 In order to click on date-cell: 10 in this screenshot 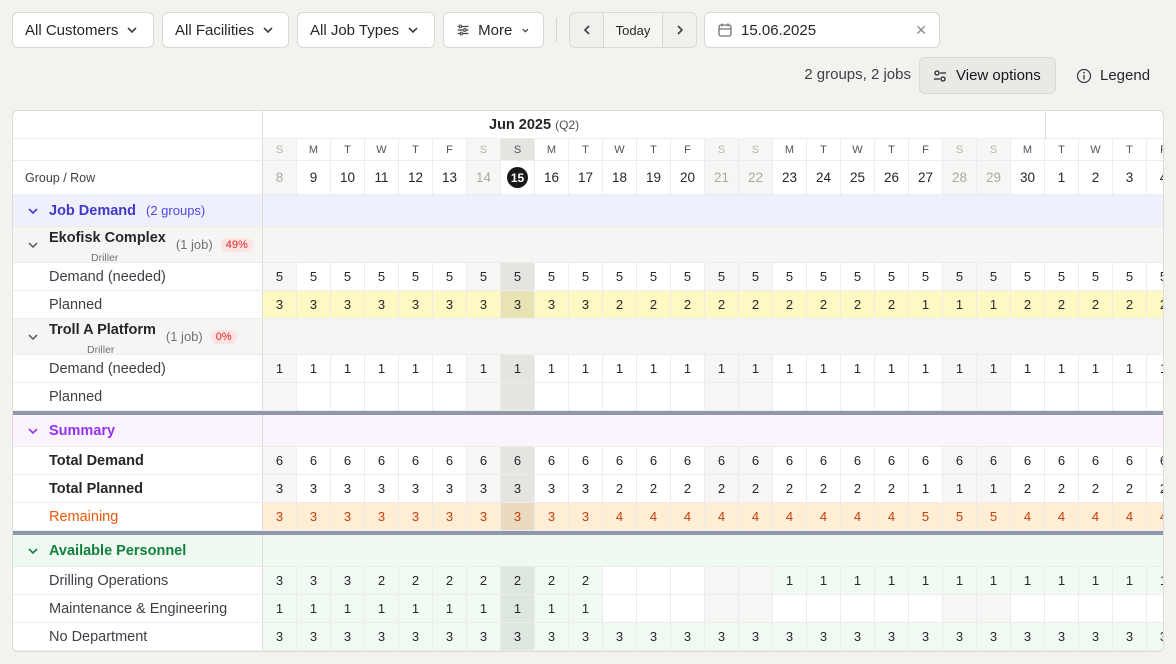, I will do `click(348, 177)`.